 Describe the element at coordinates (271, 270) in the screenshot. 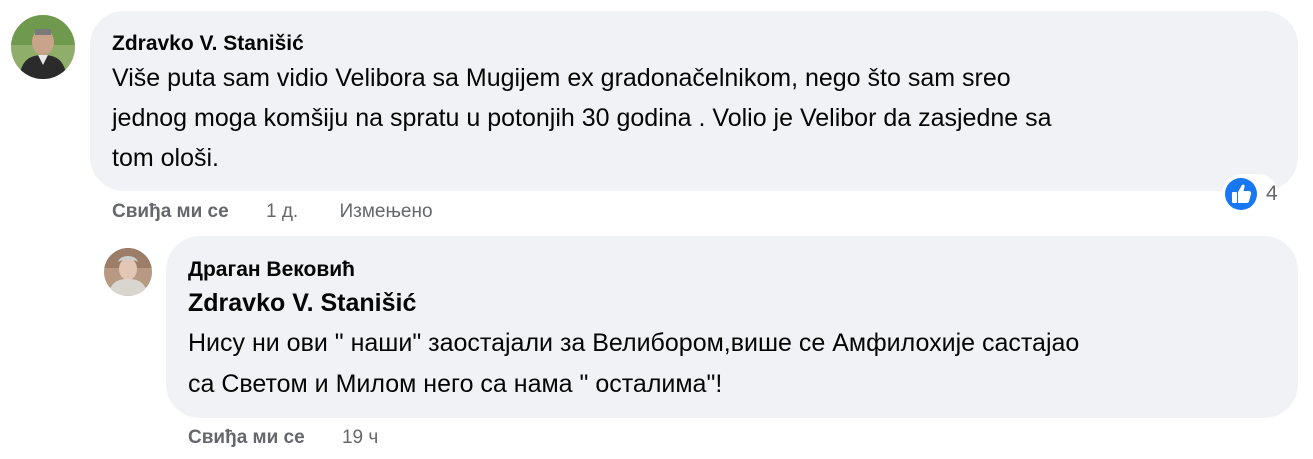

I see `reply-author: Драган Вековић` at that location.